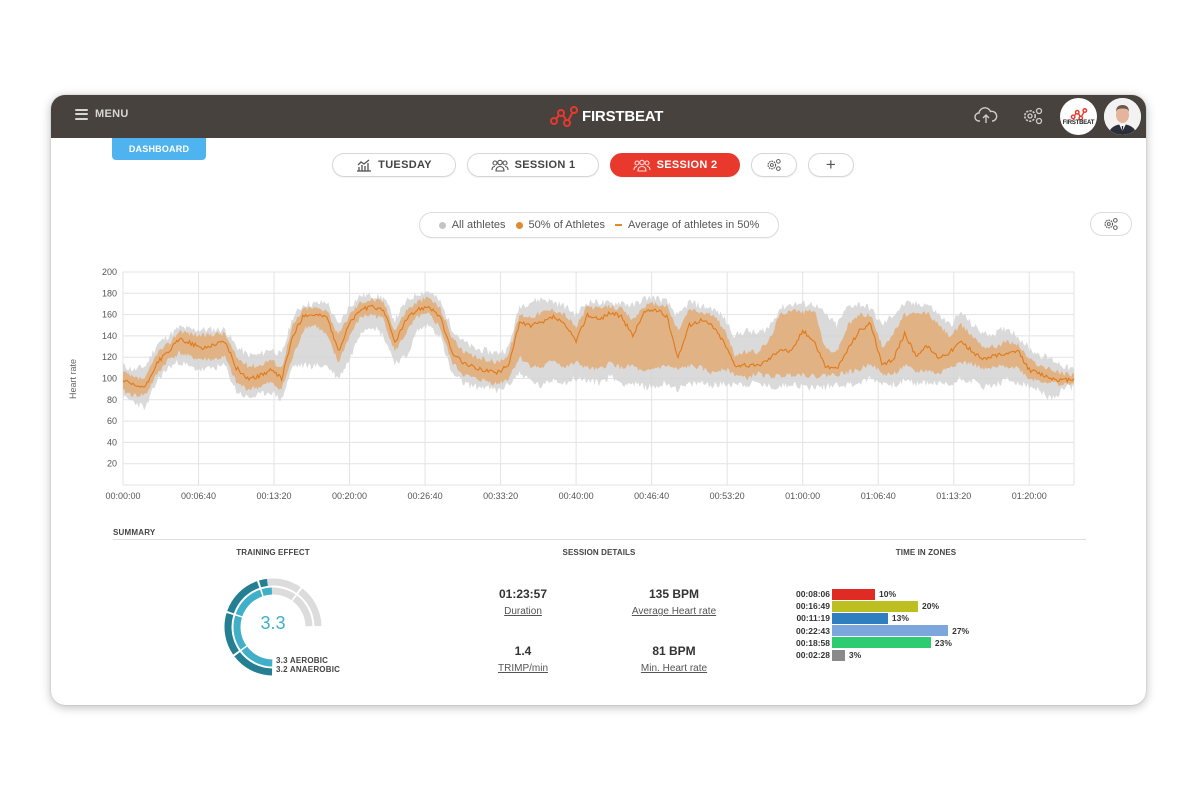 The width and height of the screenshot is (1200, 800). What do you see at coordinates (693, 225) in the screenshot?
I see `legend-label: Average of athletes in 50%` at bounding box center [693, 225].